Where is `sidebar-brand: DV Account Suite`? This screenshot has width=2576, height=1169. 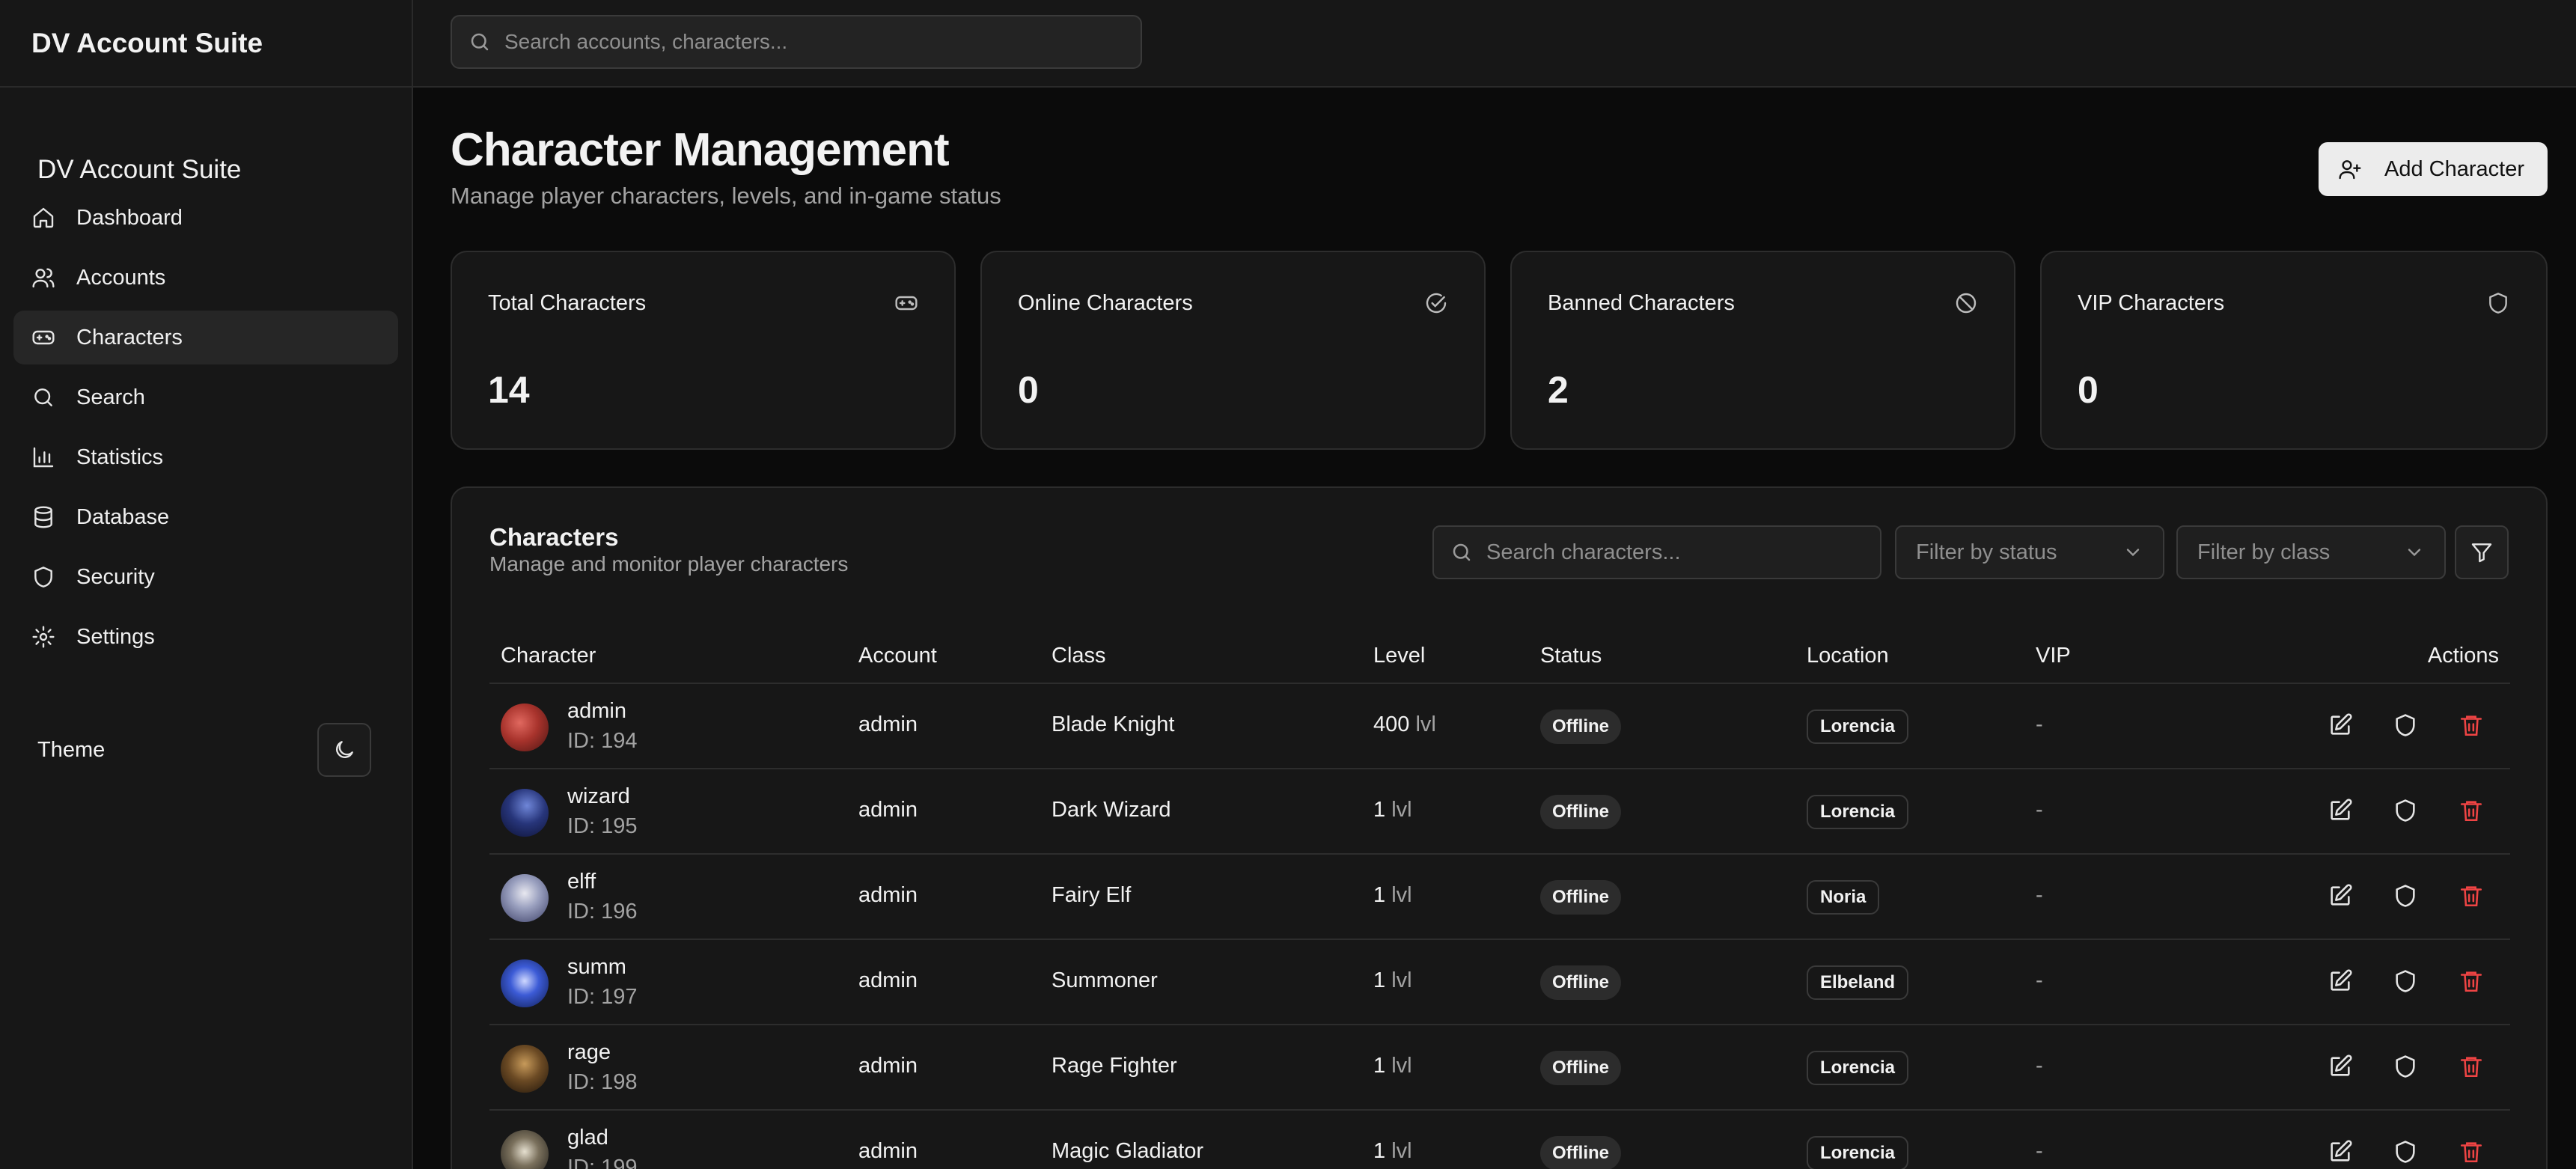
sidebar-brand: DV Account Suite is located at coordinates (139, 169).